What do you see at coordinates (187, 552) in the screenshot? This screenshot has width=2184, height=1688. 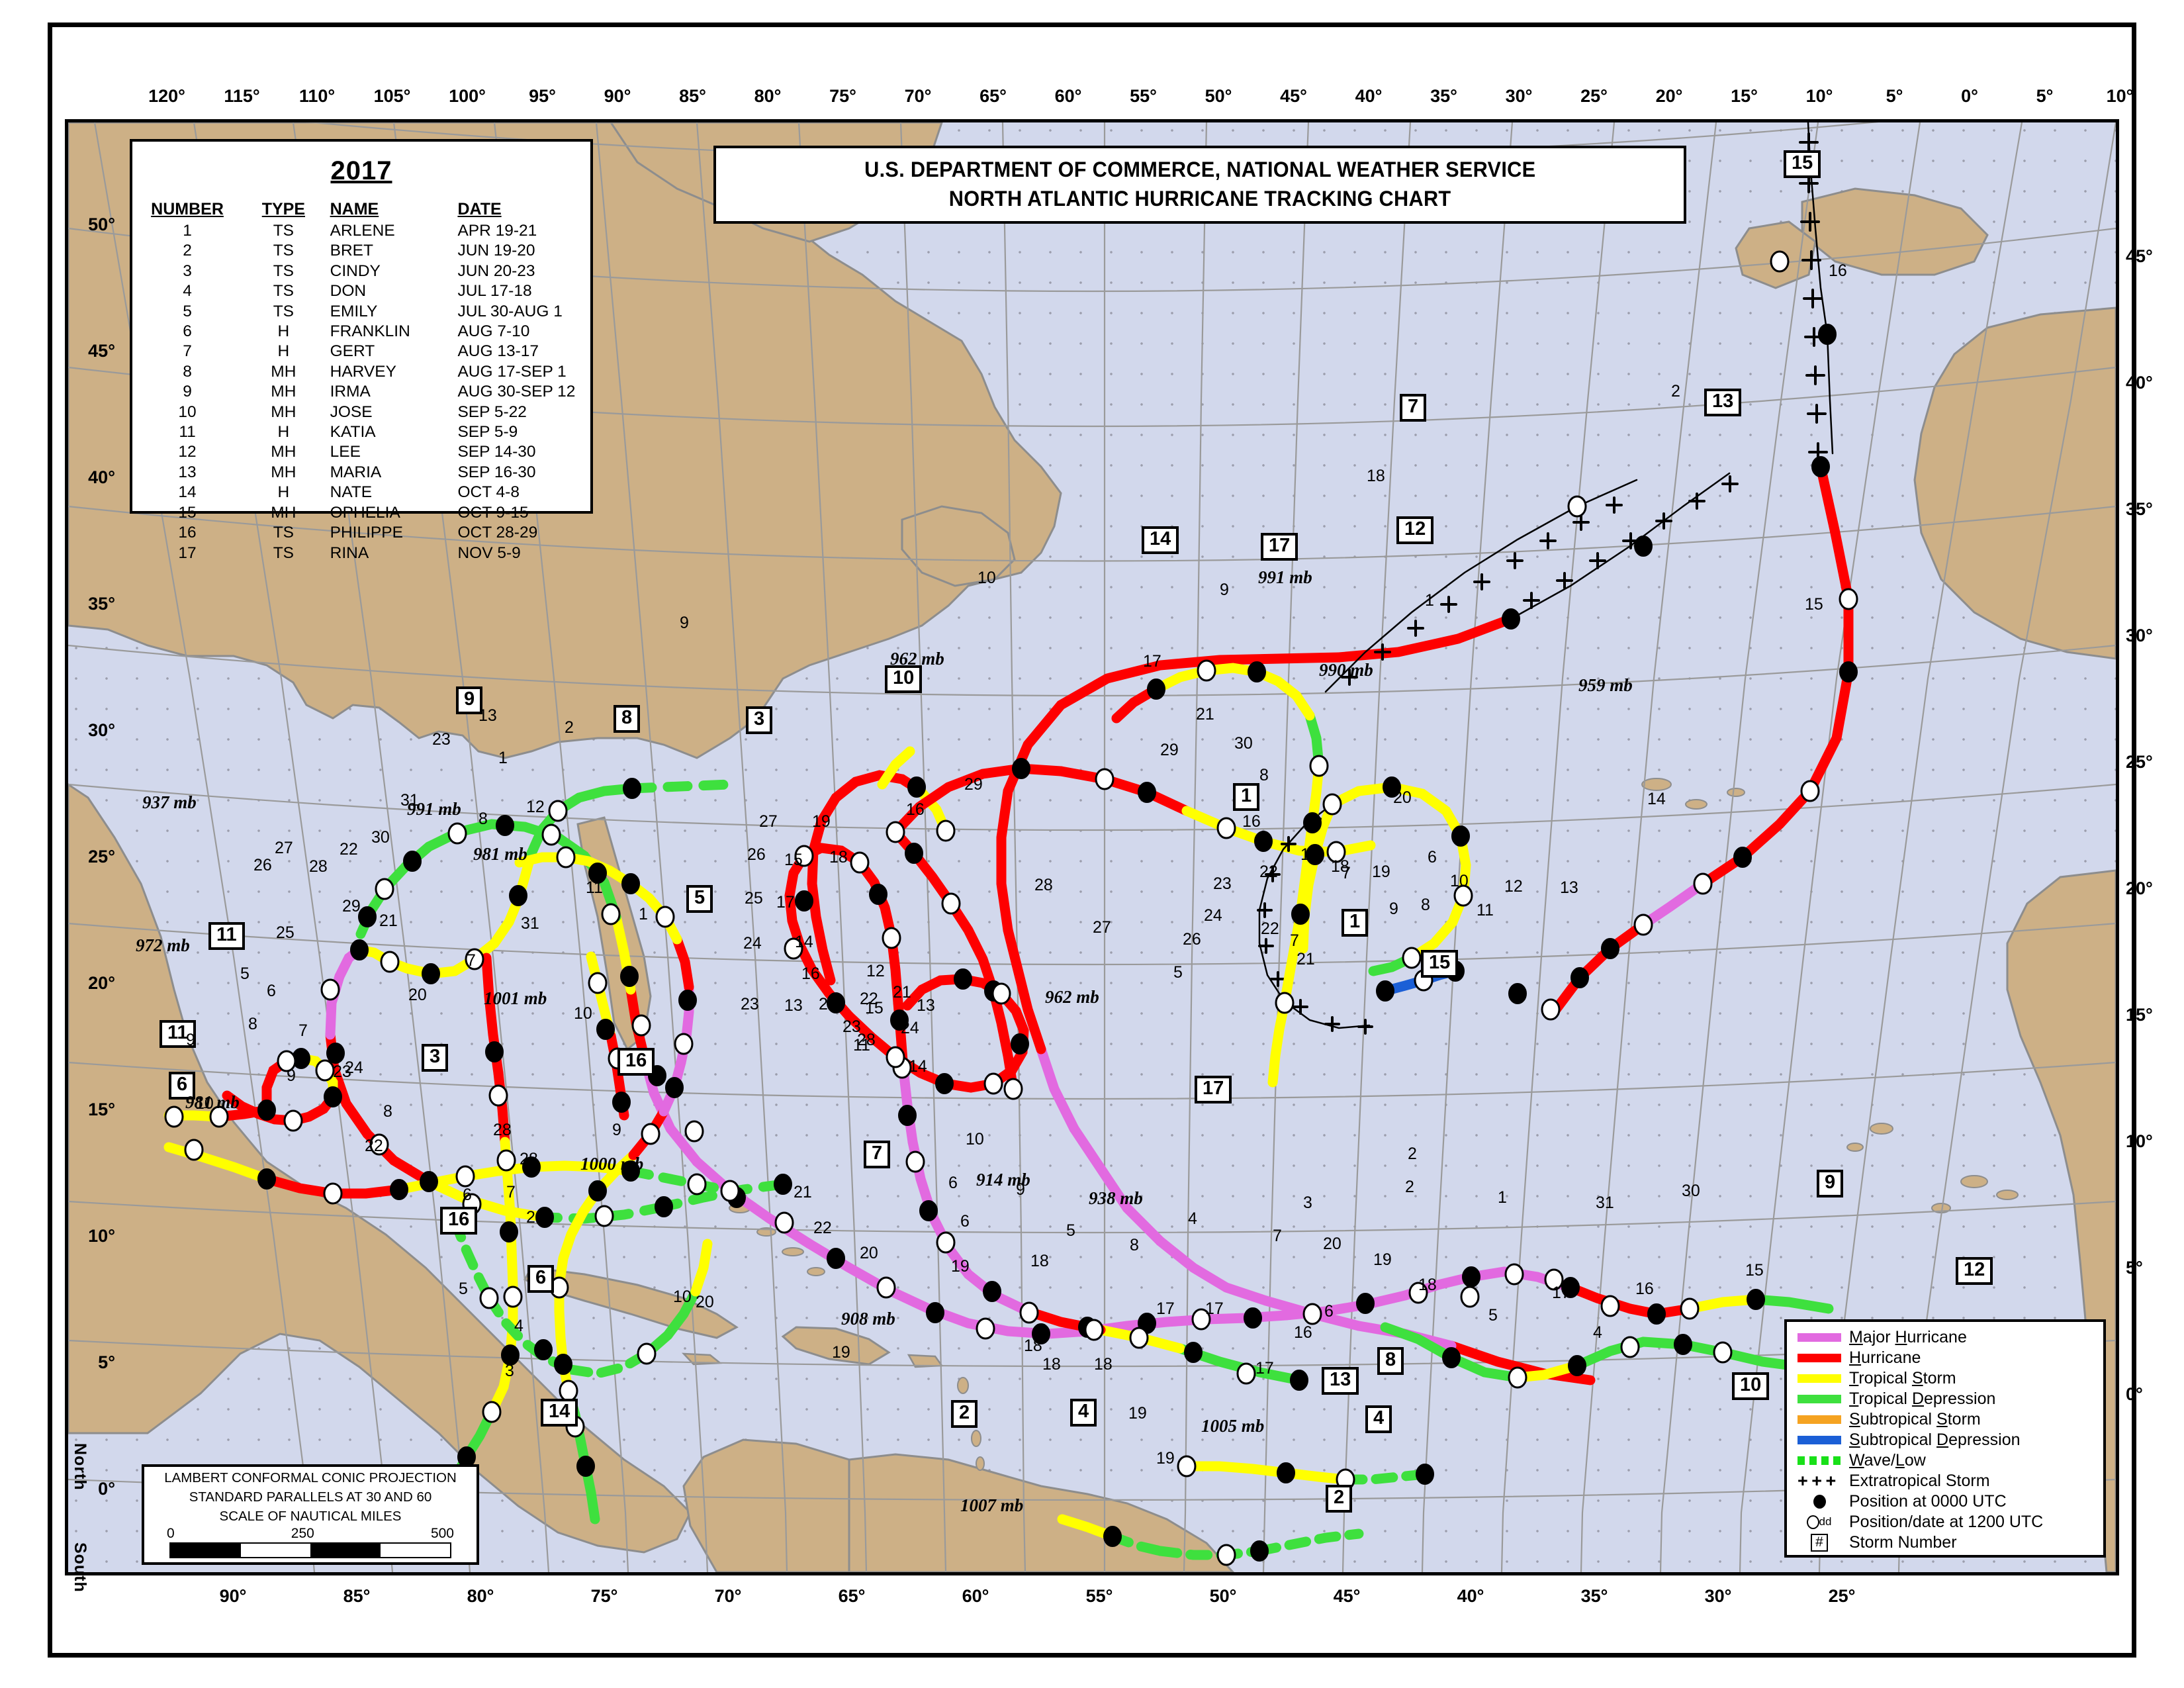 I see `storm-number: 17` at bounding box center [187, 552].